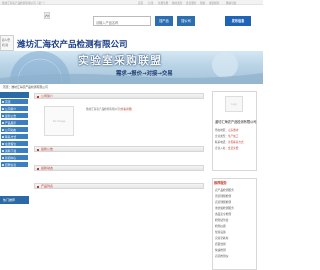 Image resolution: width=320 pixels, height=270 pixels. I want to click on recommend-heading: 推荐服务, so click(220, 183).